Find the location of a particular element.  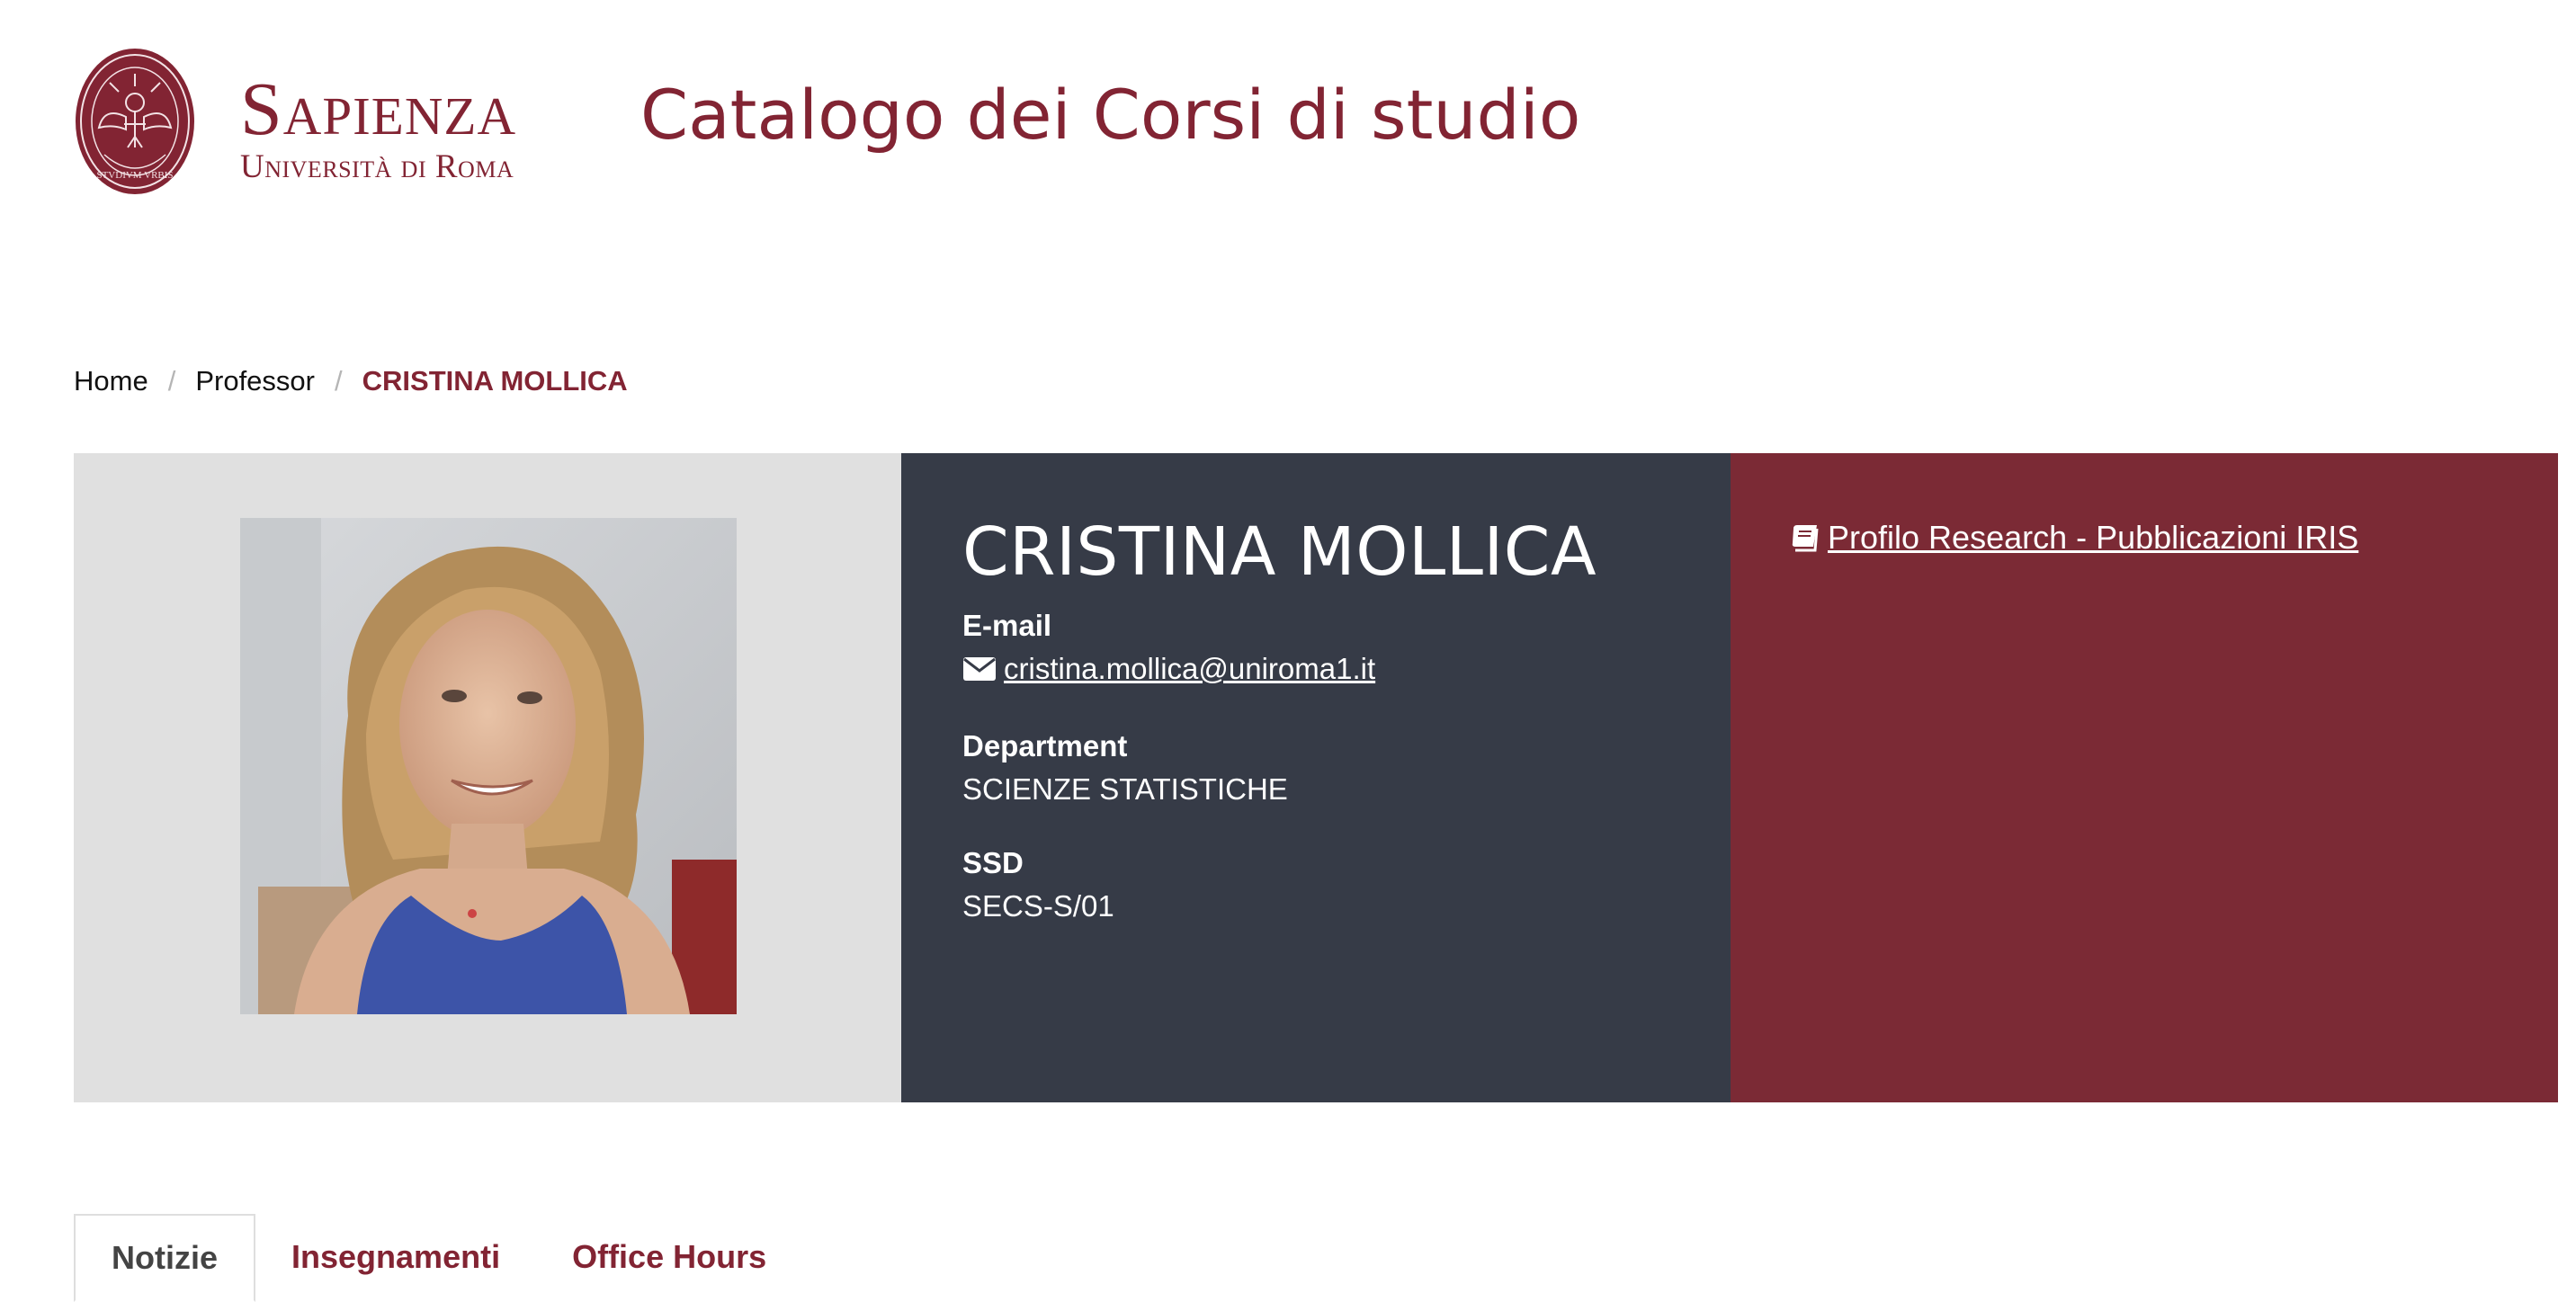

profile-photo is located at coordinates (489, 766).